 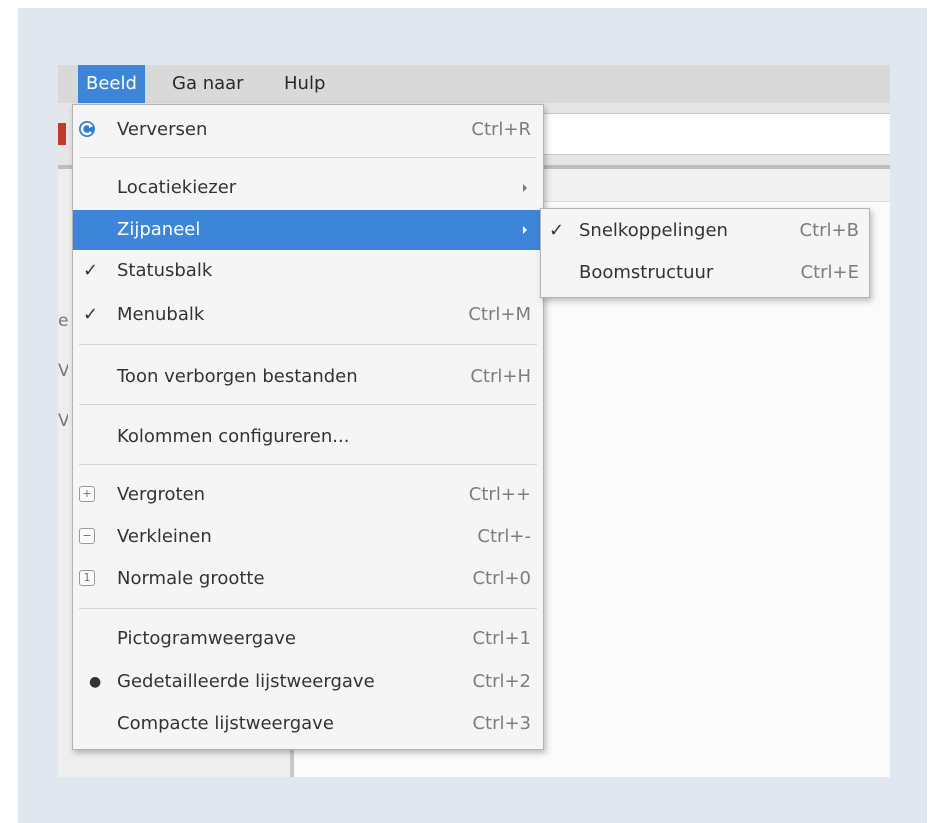 I want to click on submenu-item-tree: Boomstructuur Ctrl+E, so click(x=705, y=273).